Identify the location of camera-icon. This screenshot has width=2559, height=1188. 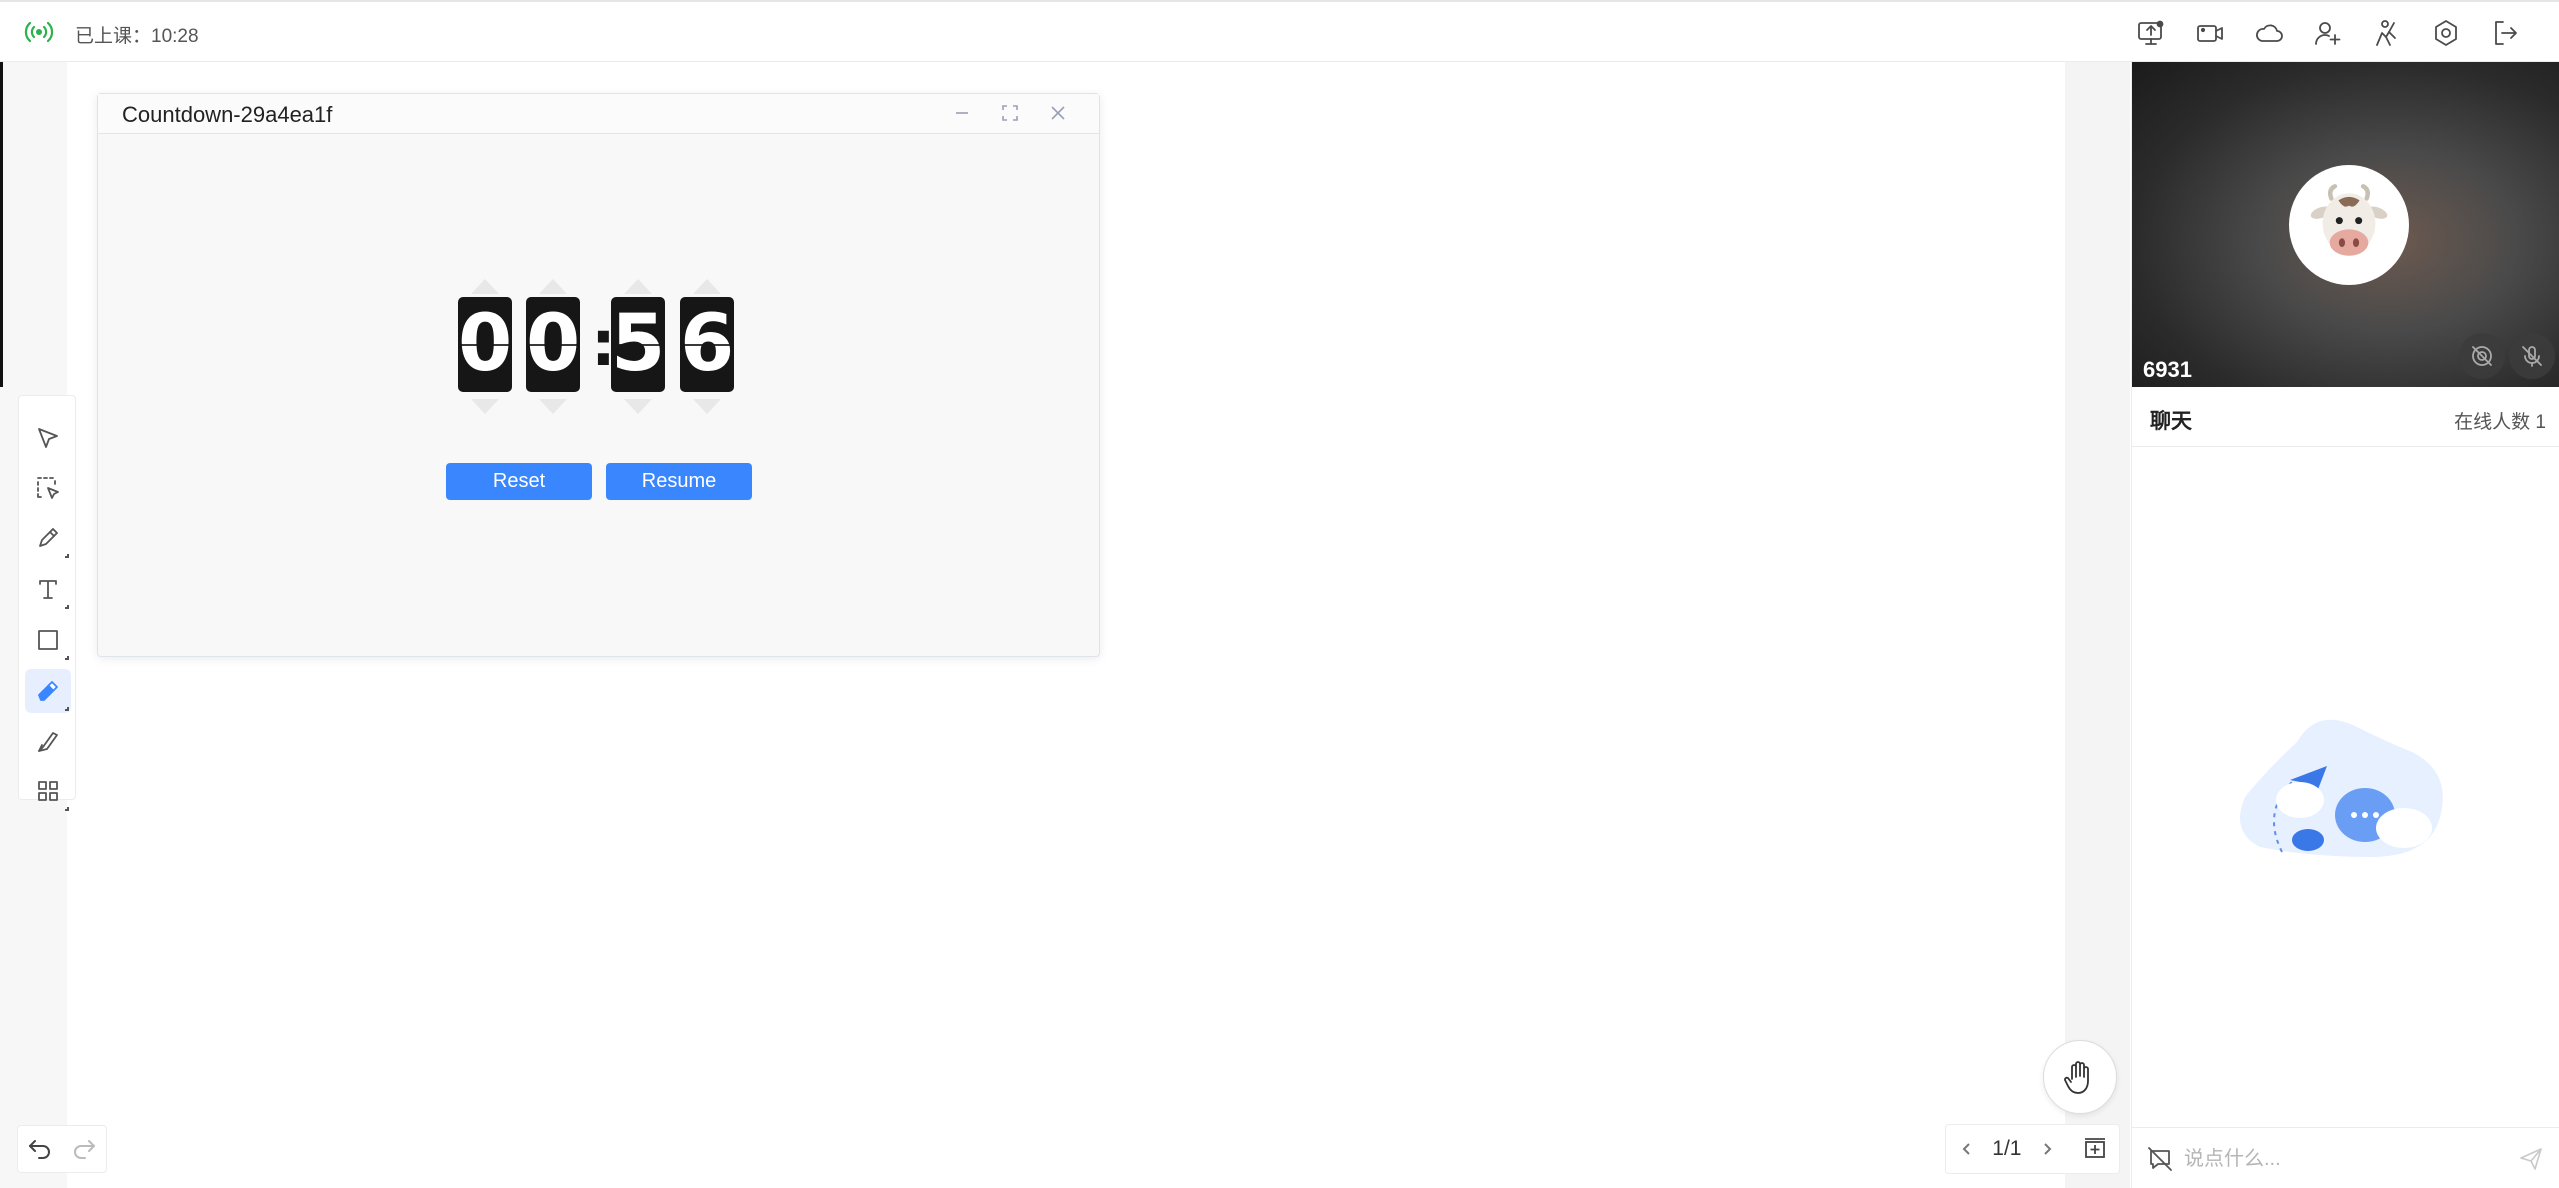
(2210, 33).